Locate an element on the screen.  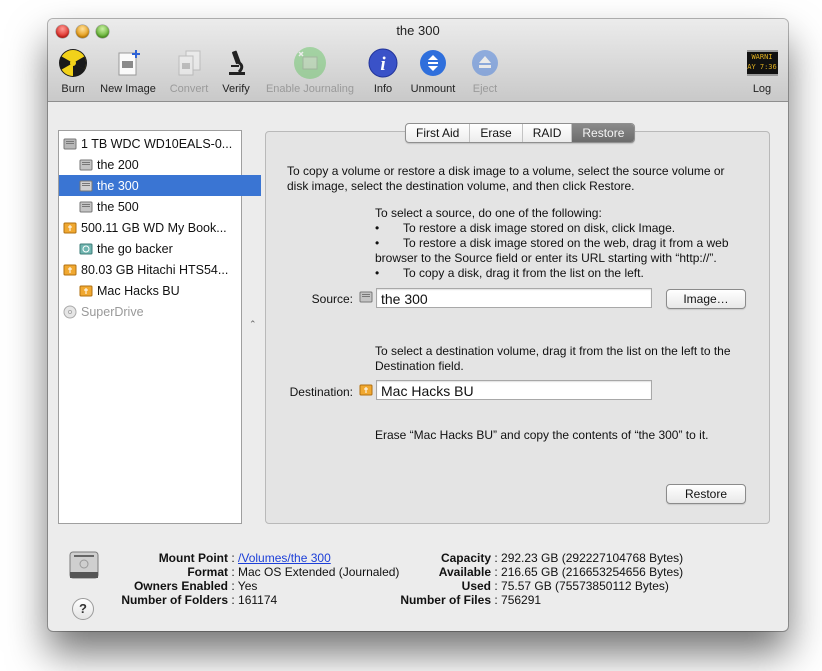
eject-icon is located at coordinates (485, 63).